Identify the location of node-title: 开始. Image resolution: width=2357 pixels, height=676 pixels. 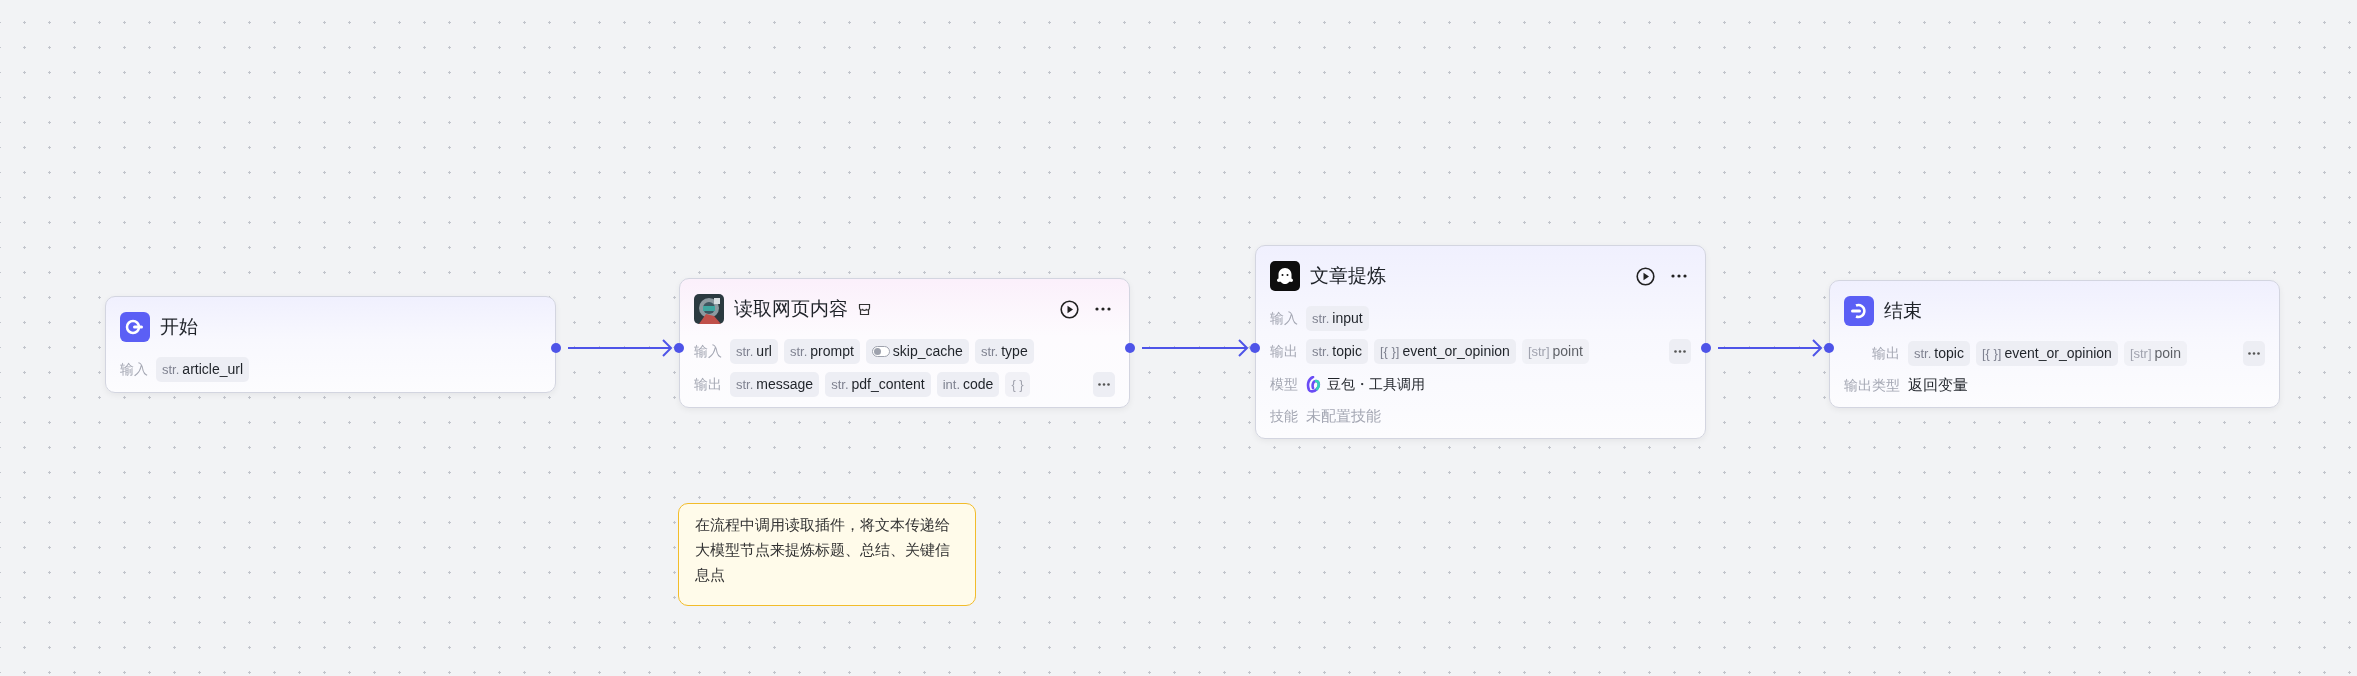
(179, 326).